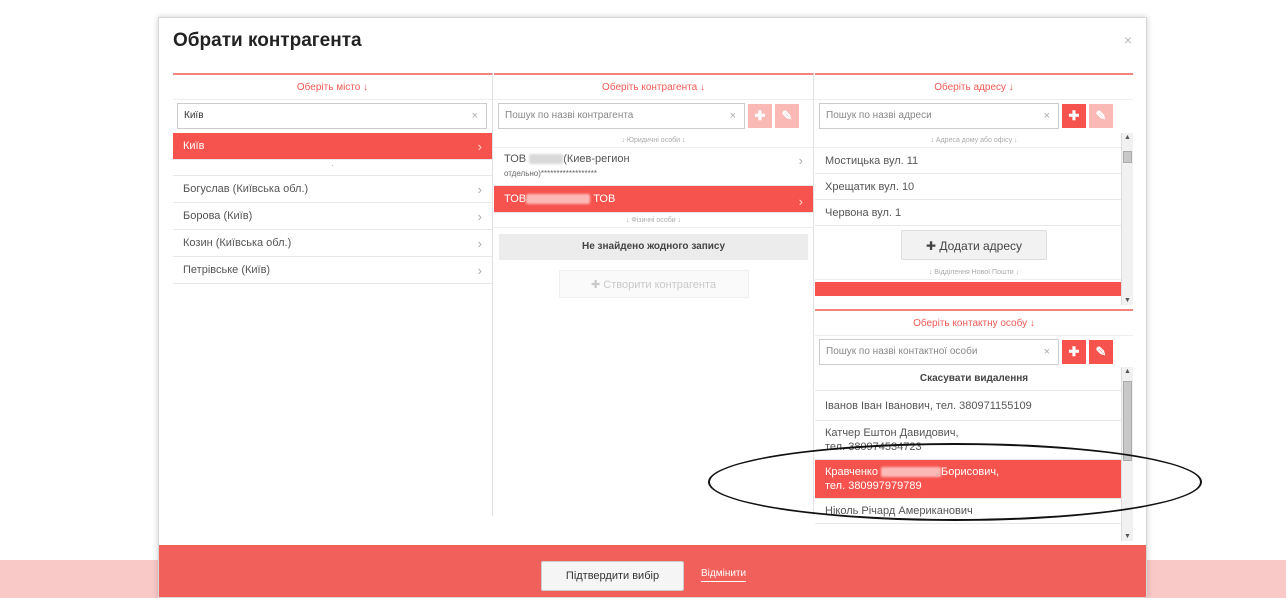 Image resolution: width=1286 pixels, height=598 pixels. What do you see at coordinates (267, 40) in the screenshot?
I see `modal-title: Обрати контрагента` at bounding box center [267, 40].